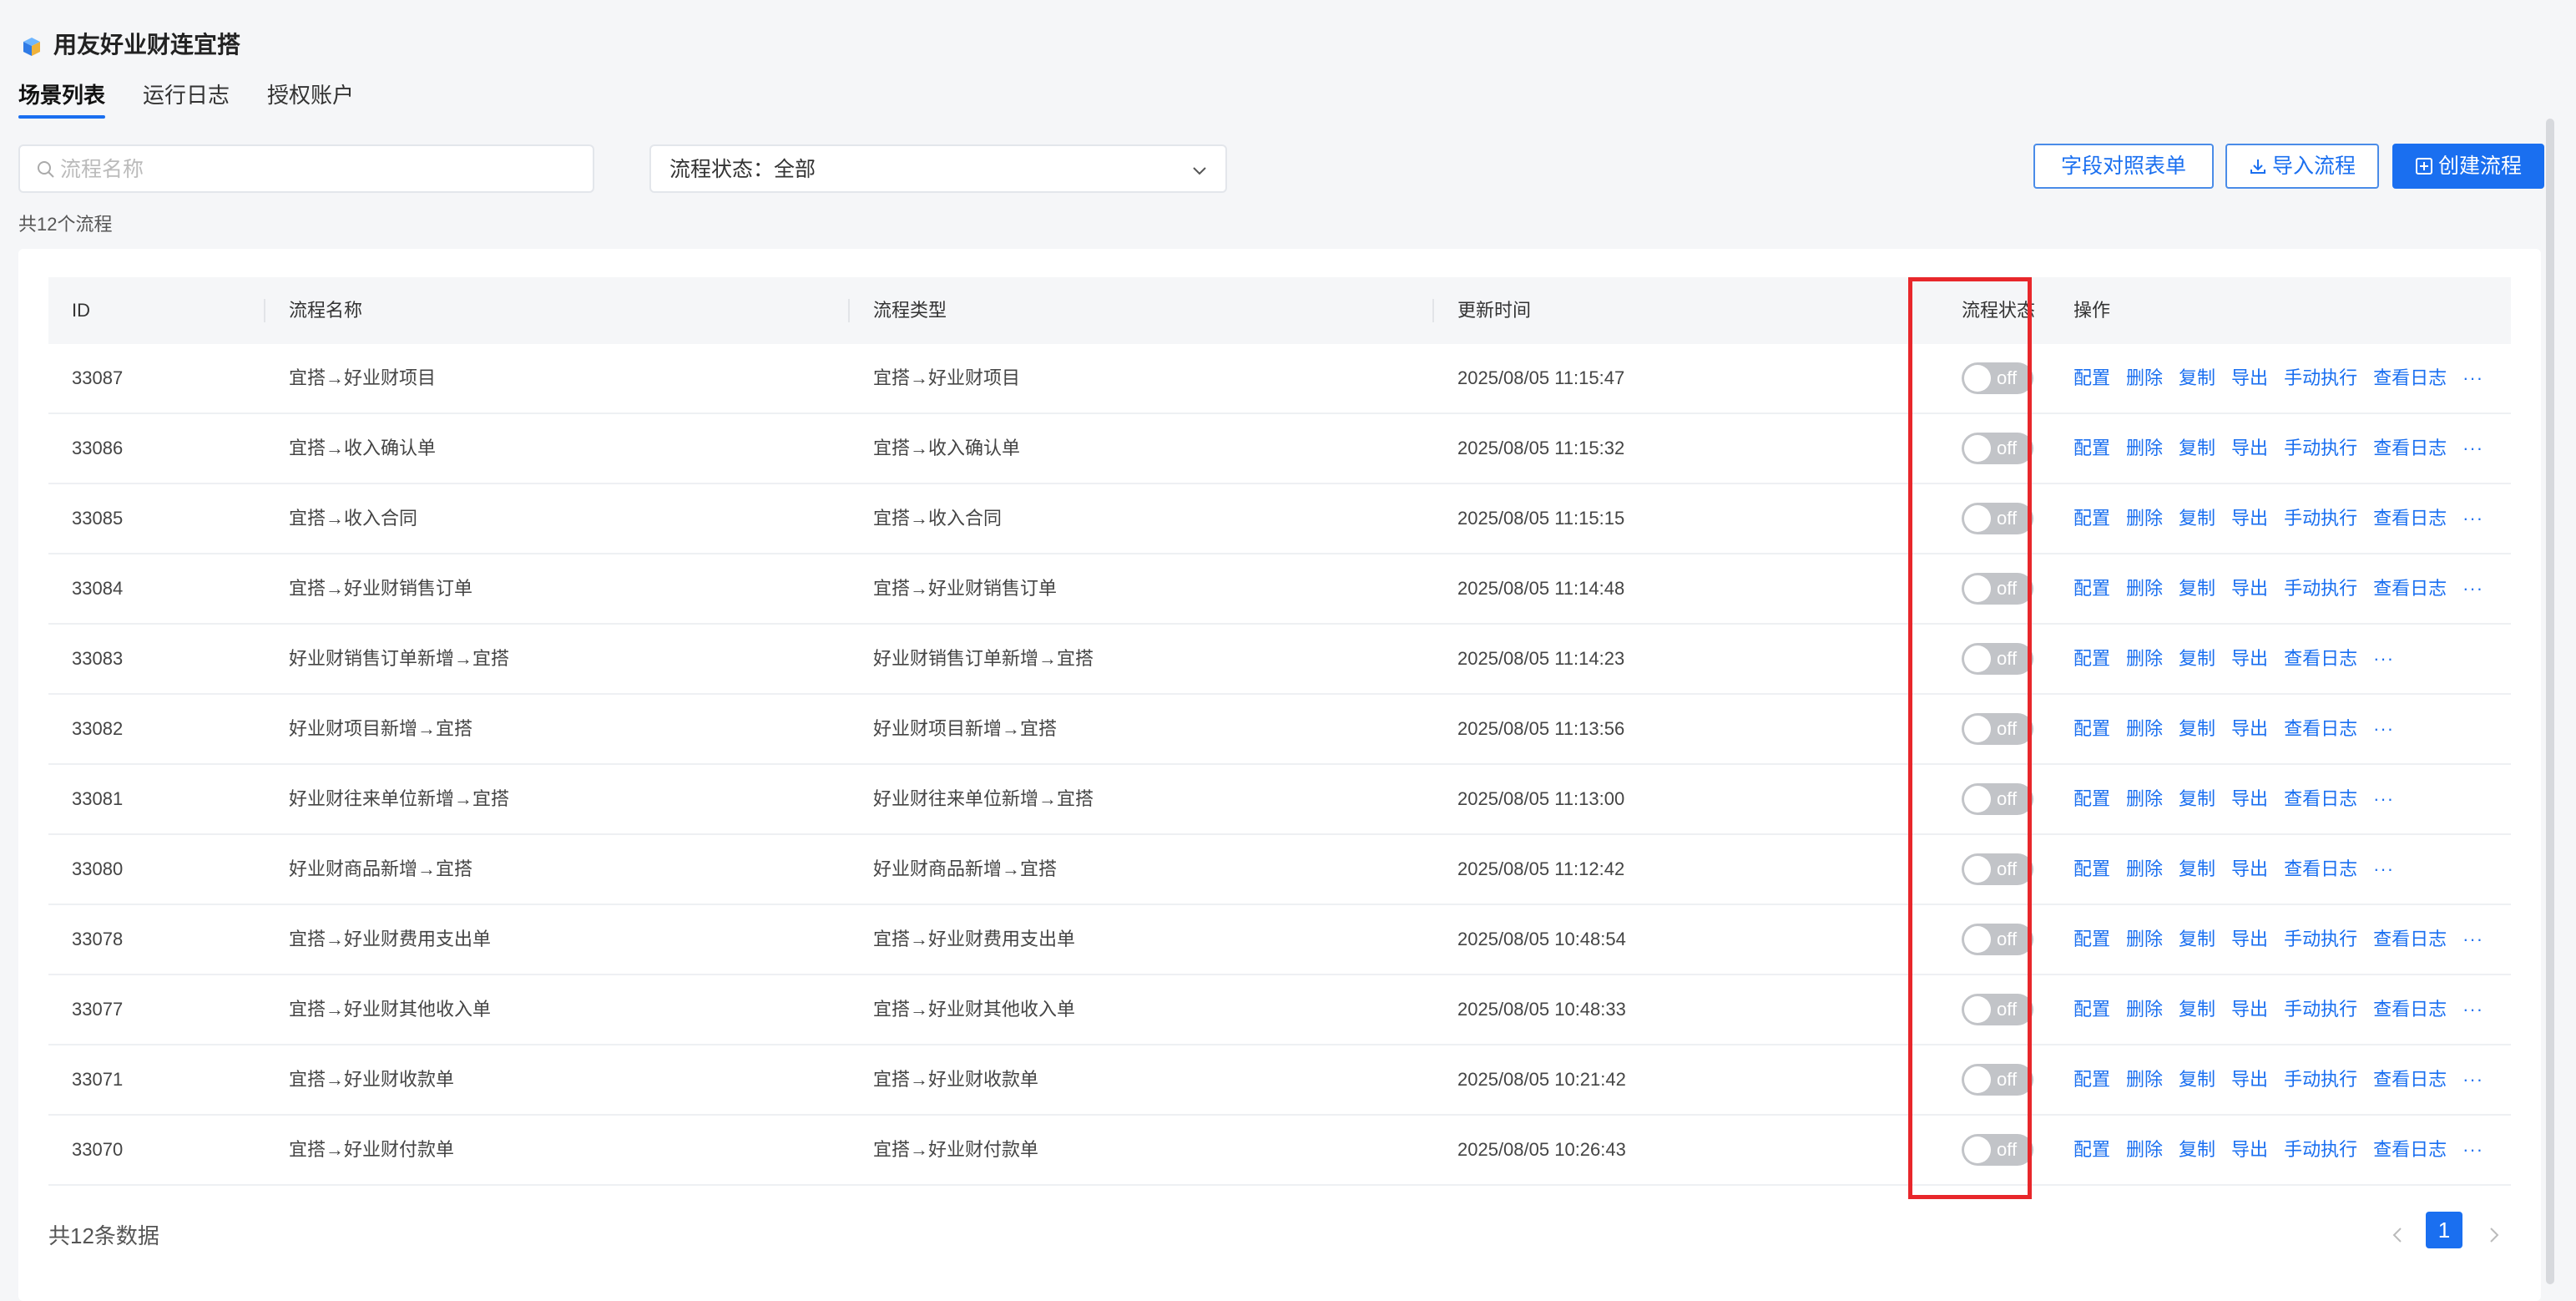 The image size is (2576, 1301). Describe the element at coordinates (62, 98) in the screenshot. I see `tab-scene-list: 场景列表` at that location.